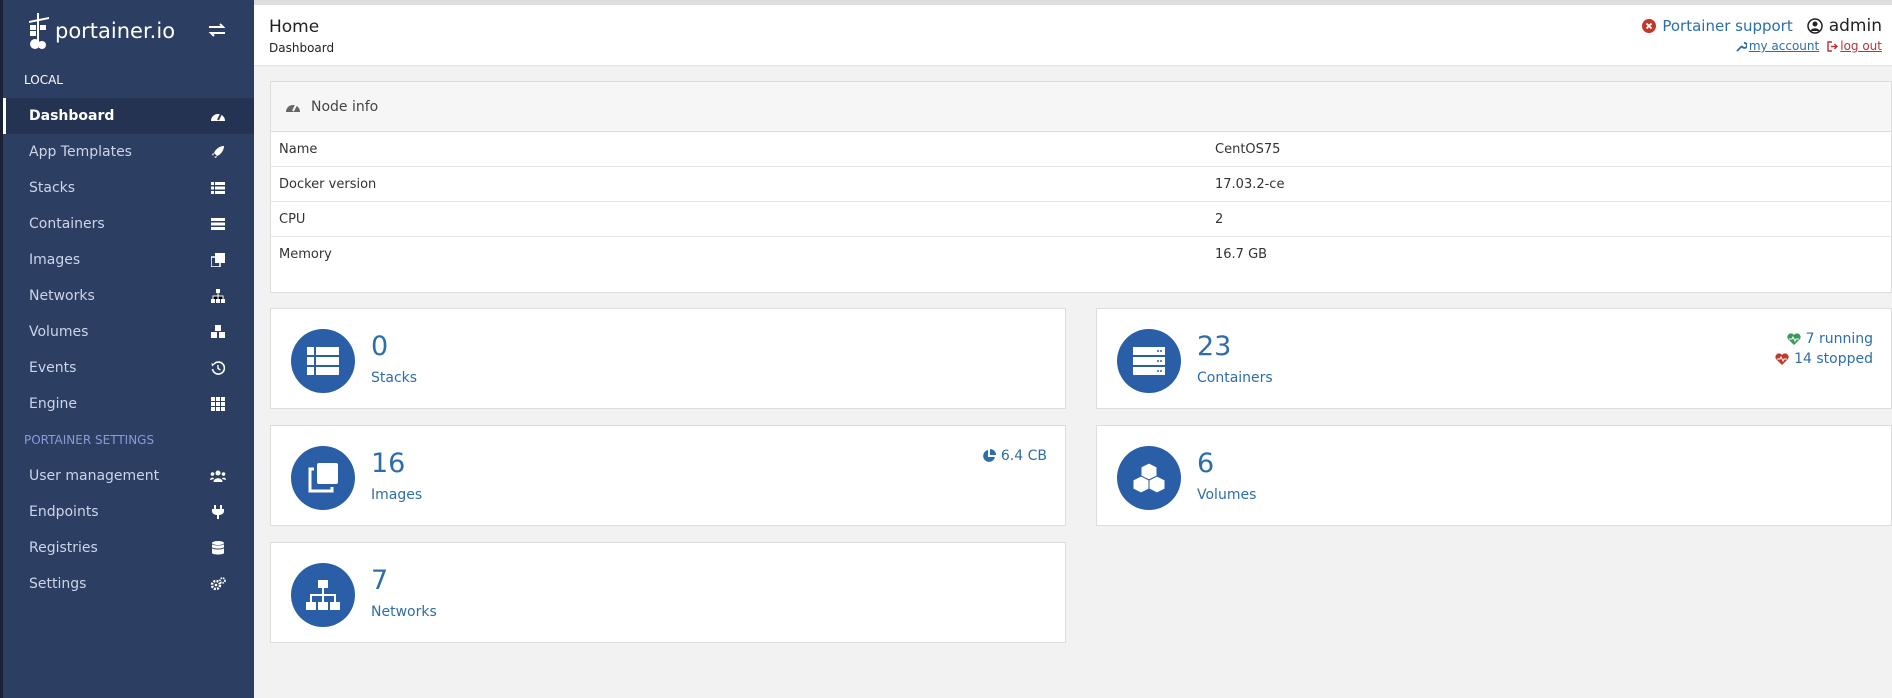 This screenshot has height=698, width=1892. What do you see at coordinates (80, 152) in the screenshot?
I see `sidebar-item-label: App Templates` at bounding box center [80, 152].